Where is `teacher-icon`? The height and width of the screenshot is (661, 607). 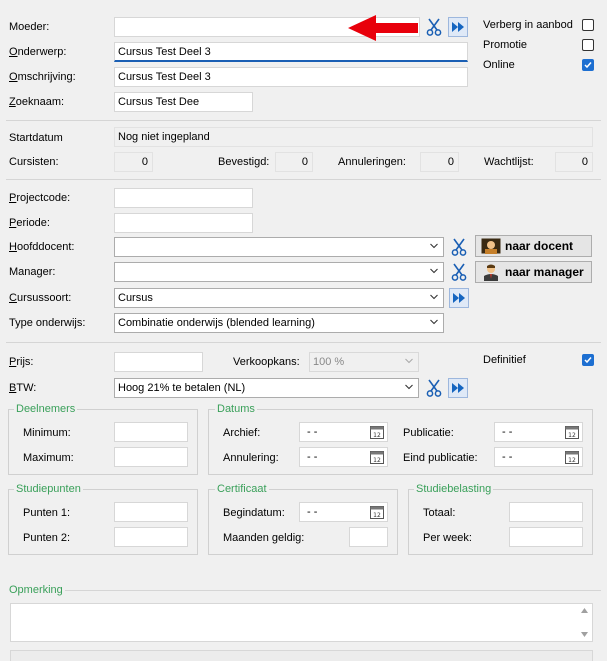
teacher-icon is located at coordinates (491, 246).